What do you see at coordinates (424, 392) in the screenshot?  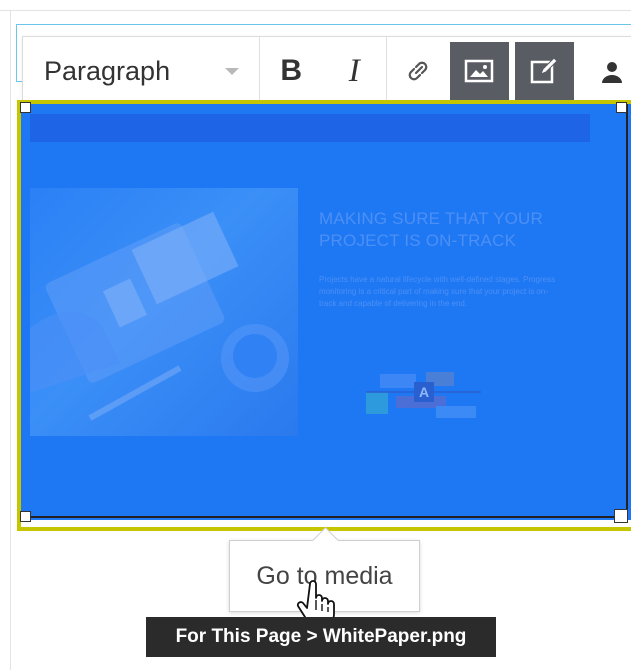 I see `diagram-letter: A` at bounding box center [424, 392].